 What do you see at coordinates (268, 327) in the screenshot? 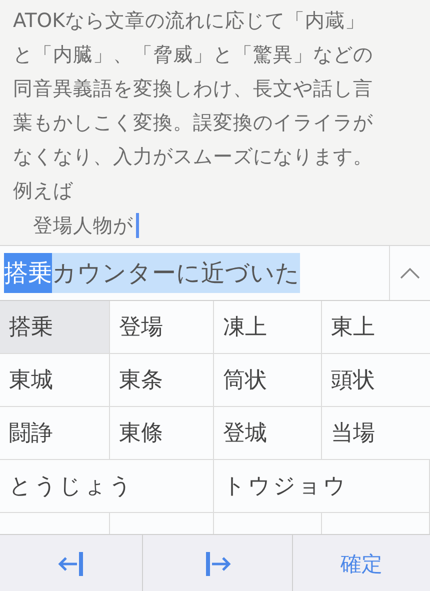
I see `candidate-cell: 凍上` at bounding box center [268, 327].